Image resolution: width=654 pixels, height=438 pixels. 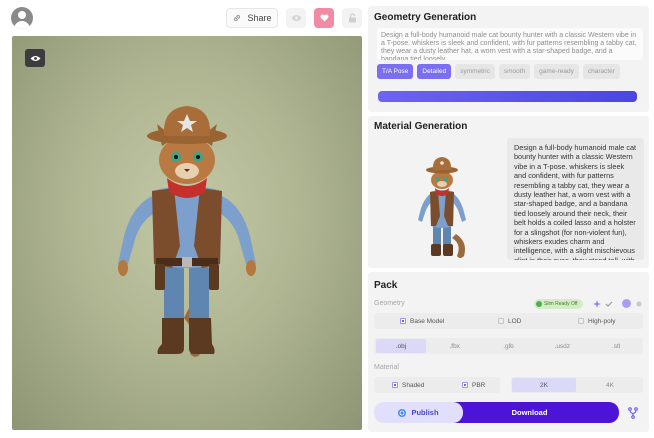 I want to click on fork-icon, so click(x=633, y=412).